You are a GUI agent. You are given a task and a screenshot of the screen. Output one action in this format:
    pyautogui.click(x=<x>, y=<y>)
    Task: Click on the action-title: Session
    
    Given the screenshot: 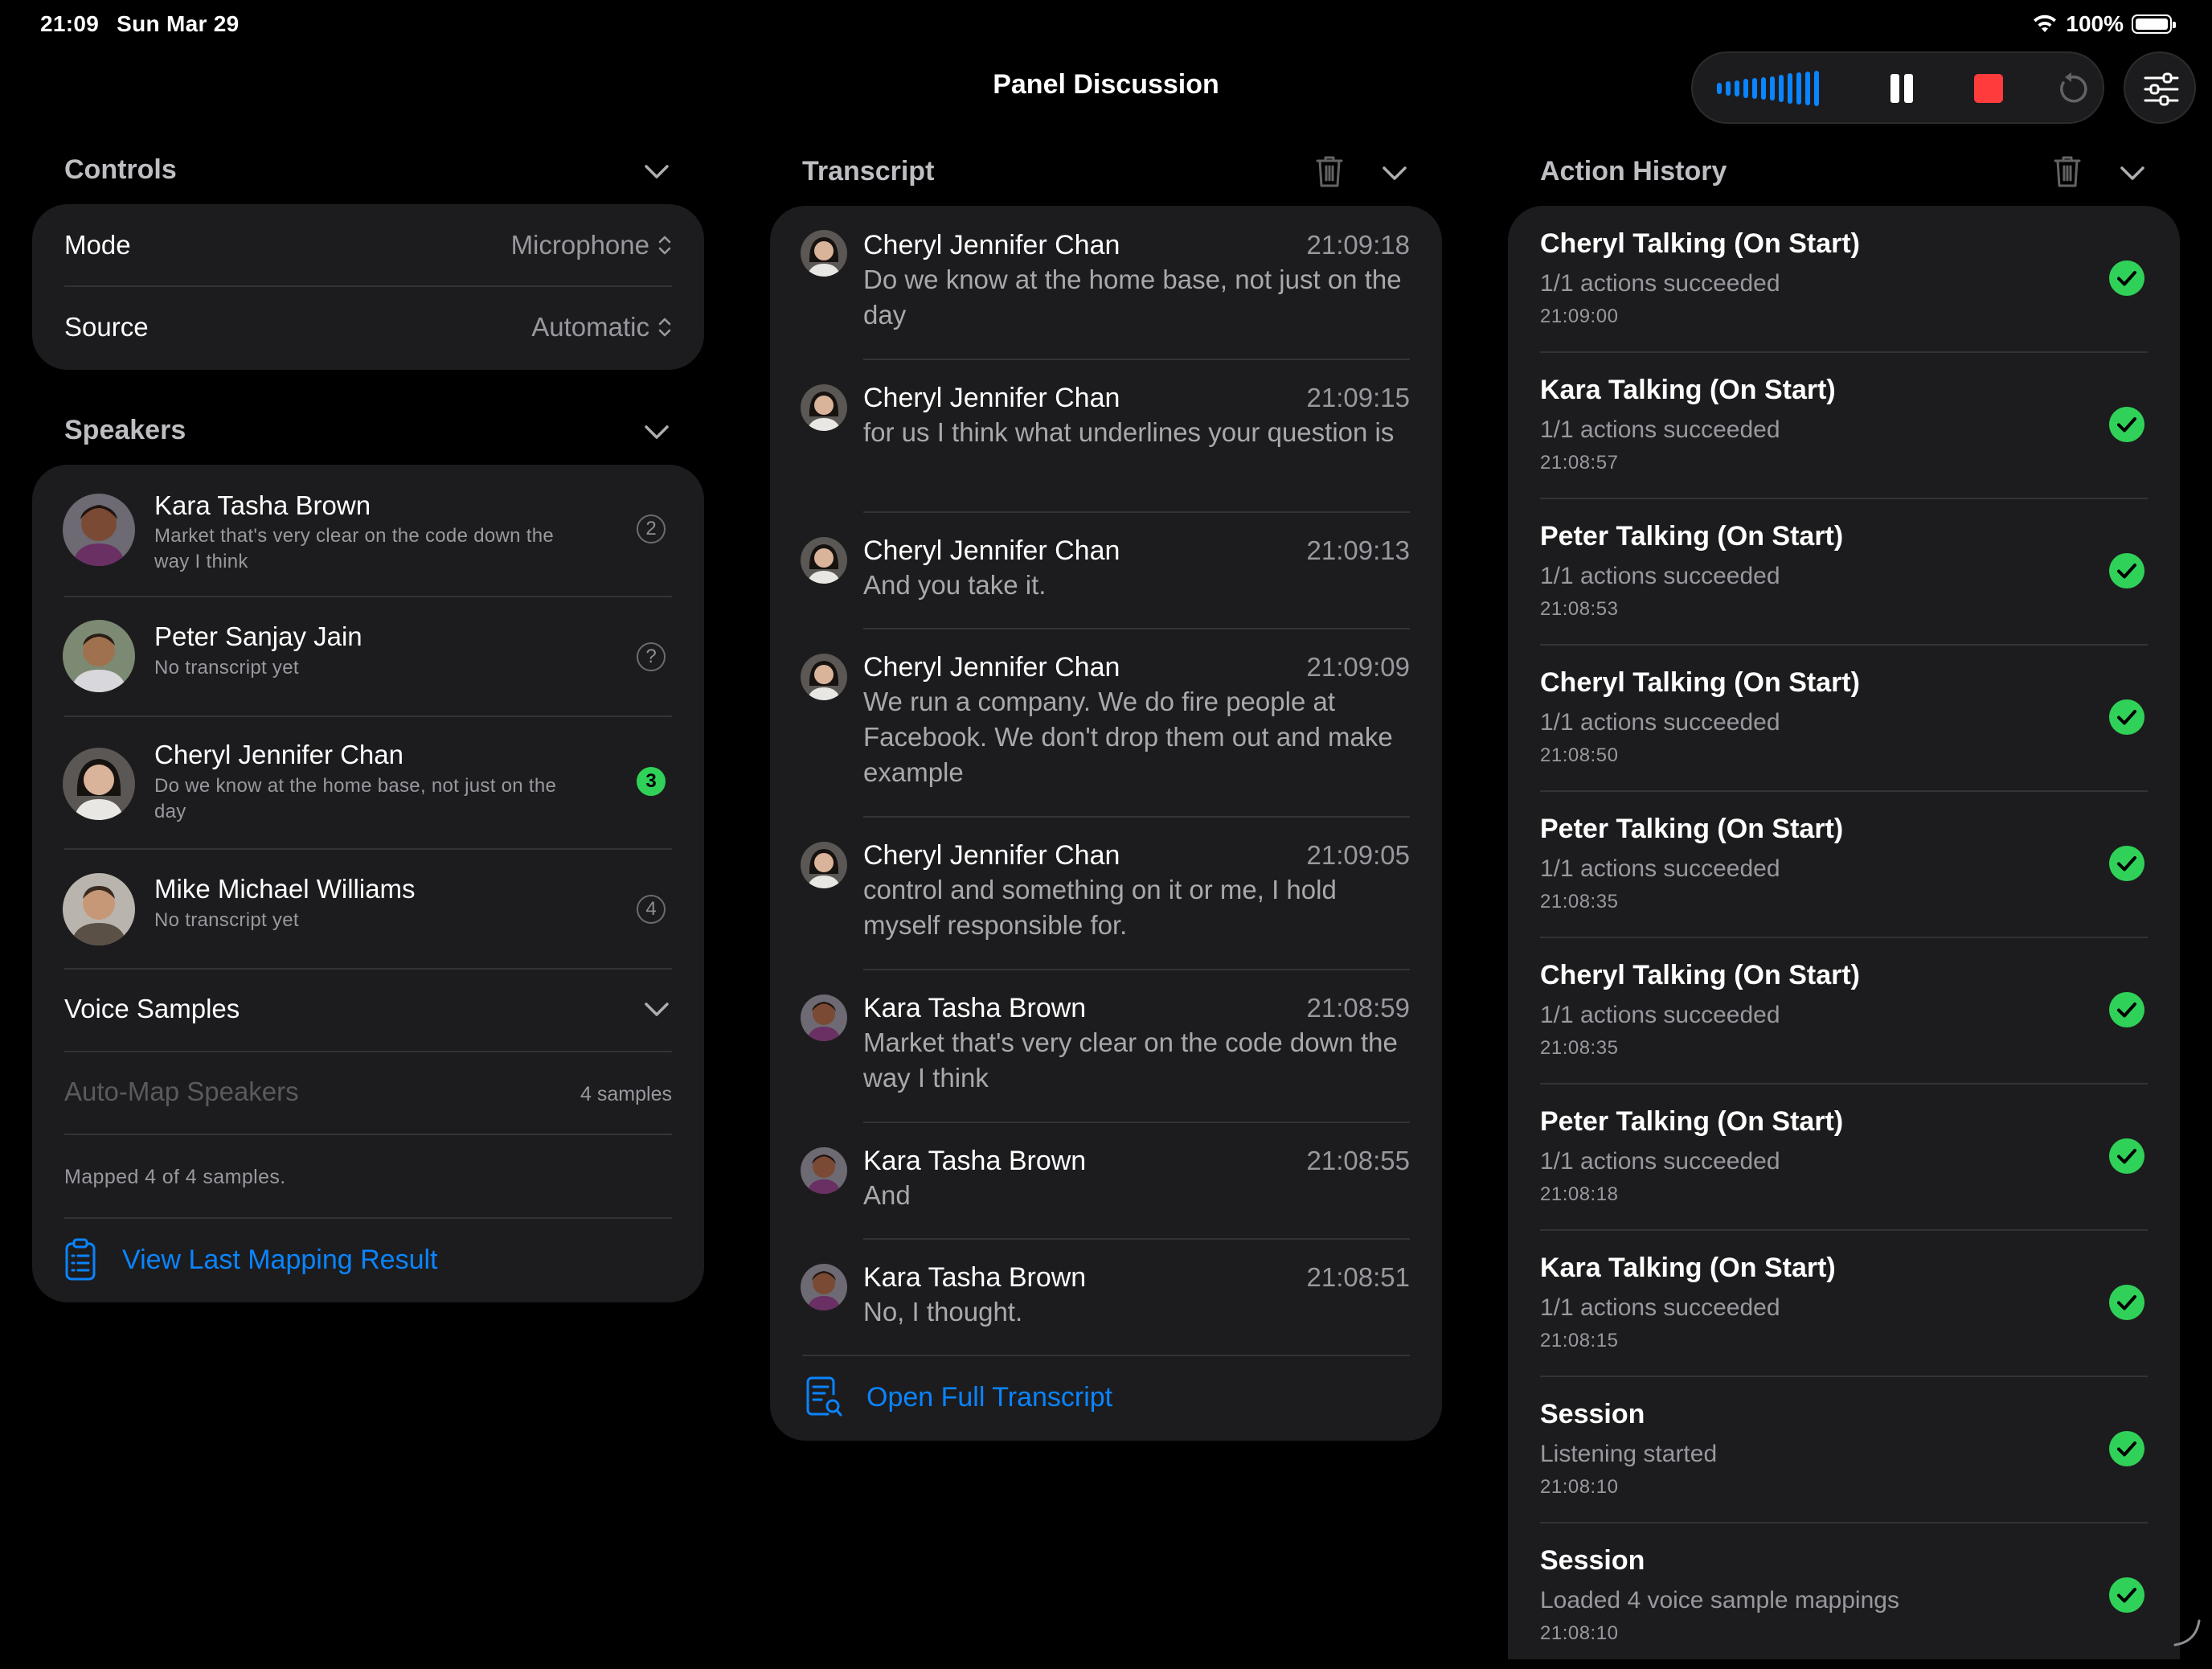 What is the action you would take?
    pyautogui.click(x=1592, y=1414)
    